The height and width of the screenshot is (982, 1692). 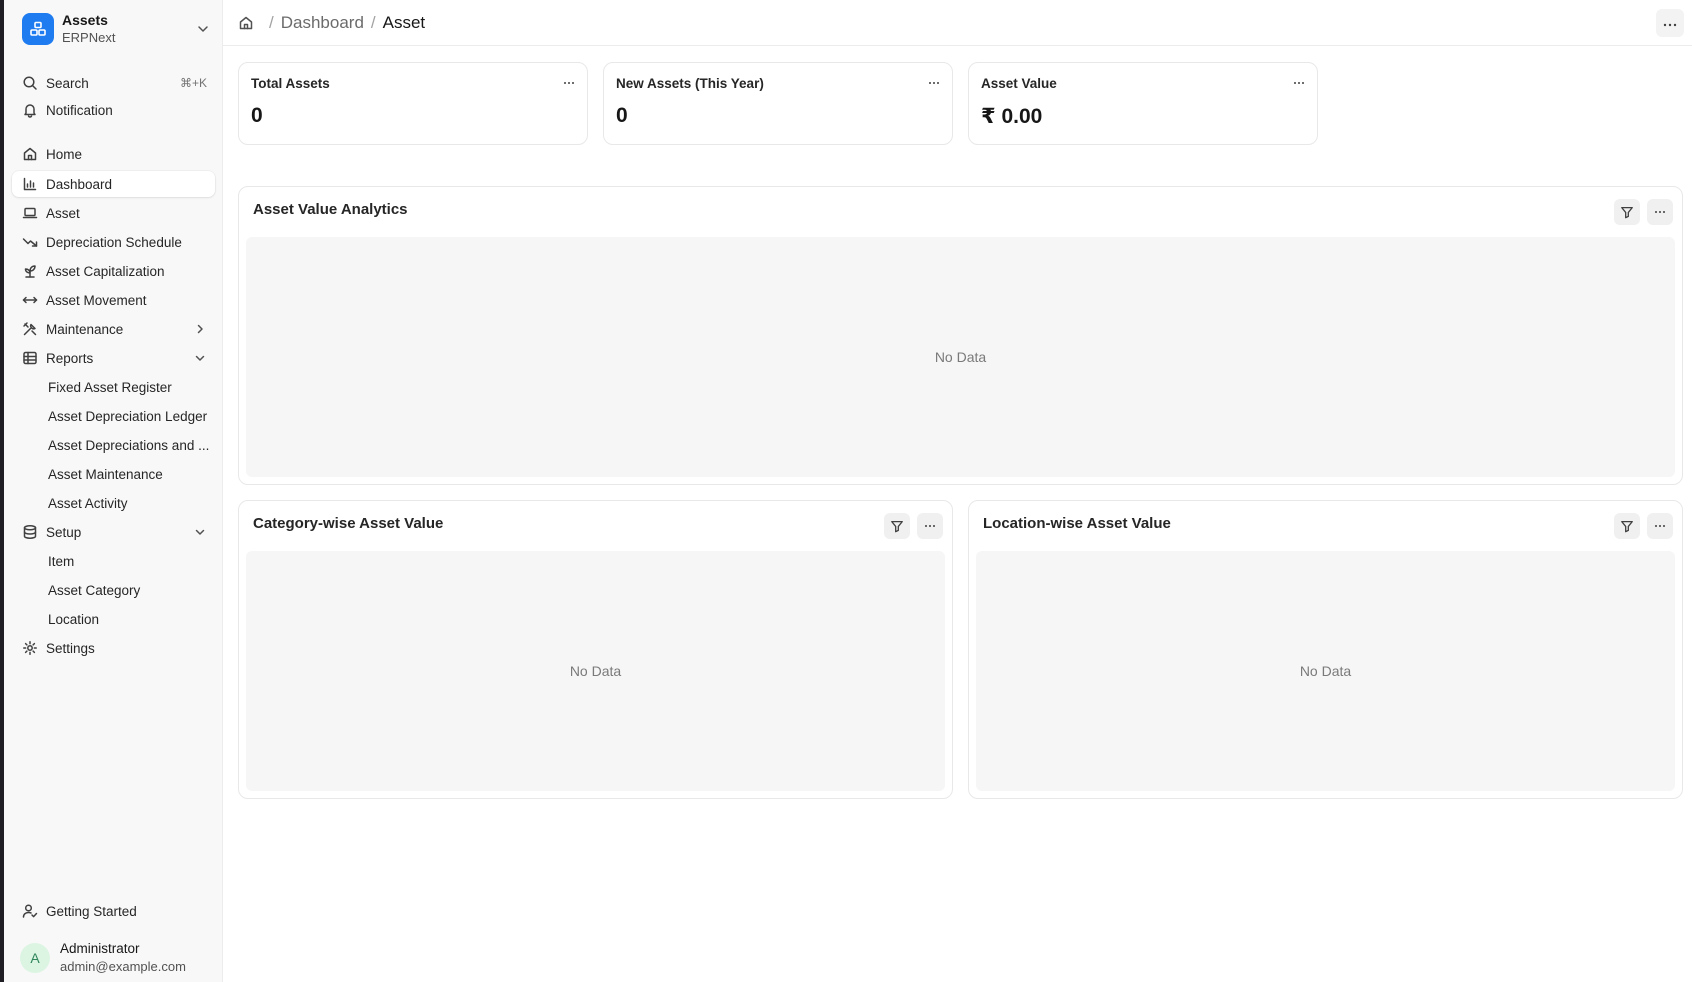 I want to click on sidebar-item-setup: Setup, so click(x=113, y=532).